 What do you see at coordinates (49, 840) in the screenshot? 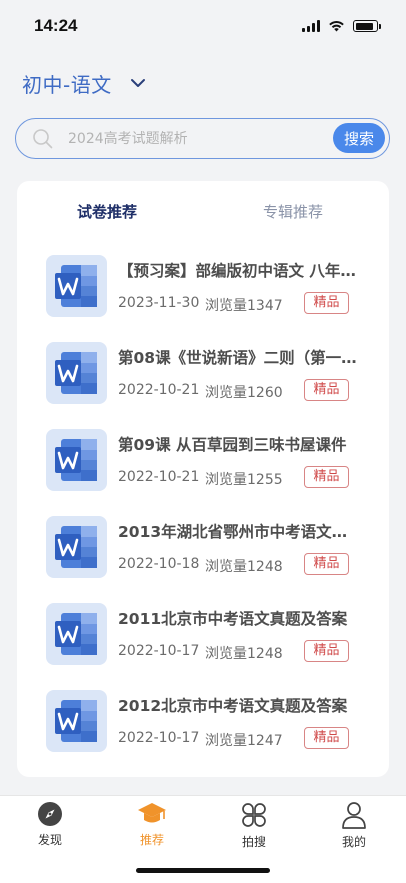
I see `nav-label: 发现` at bounding box center [49, 840].